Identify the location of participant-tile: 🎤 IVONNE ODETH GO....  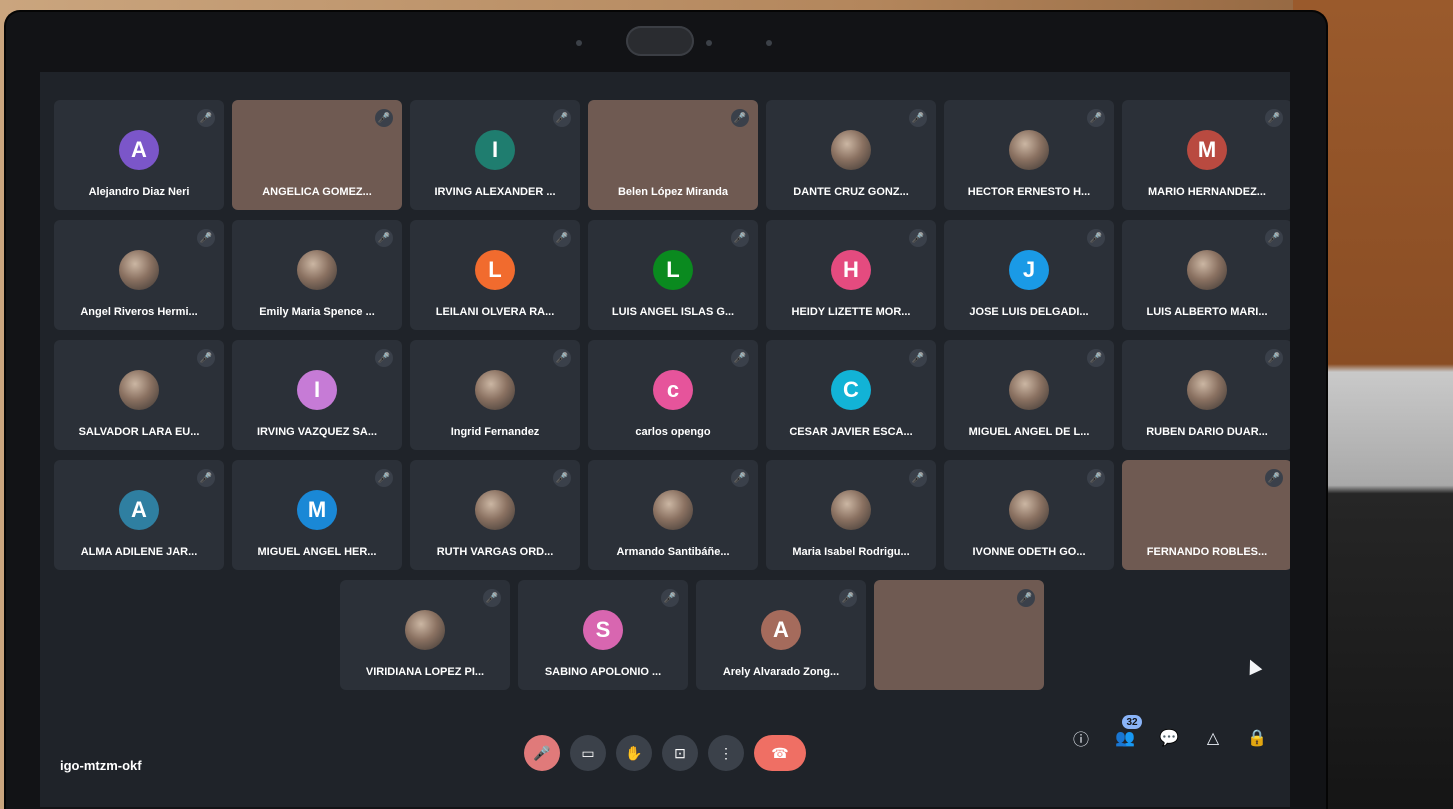
(1029, 515).